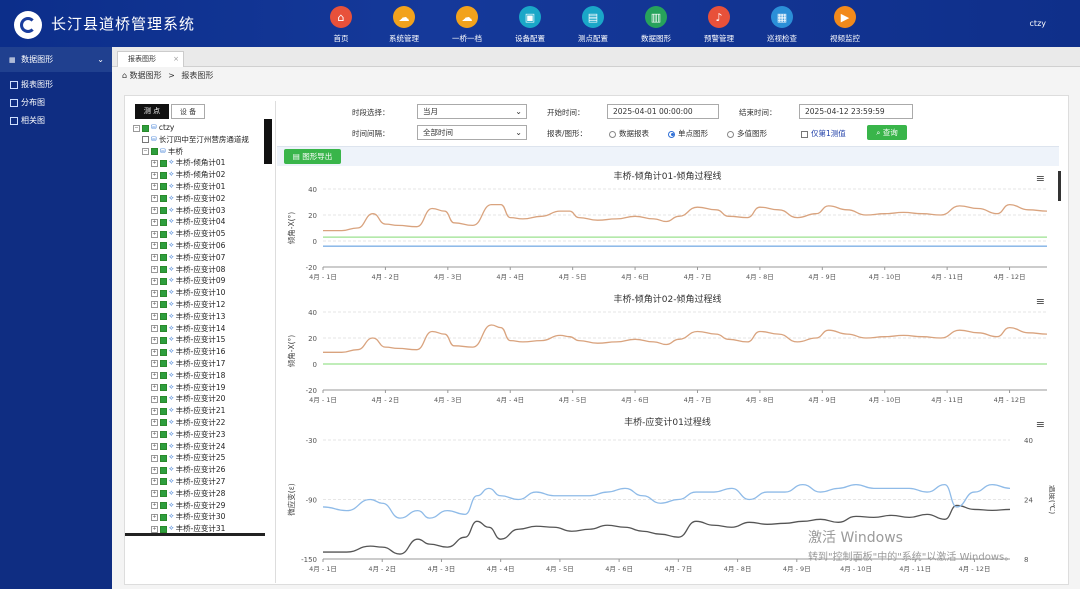  Describe the element at coordinates (204, 388) in the screenshot. I see `tree-leaf: + ⟡ 丰桥-应变计19` at that location.